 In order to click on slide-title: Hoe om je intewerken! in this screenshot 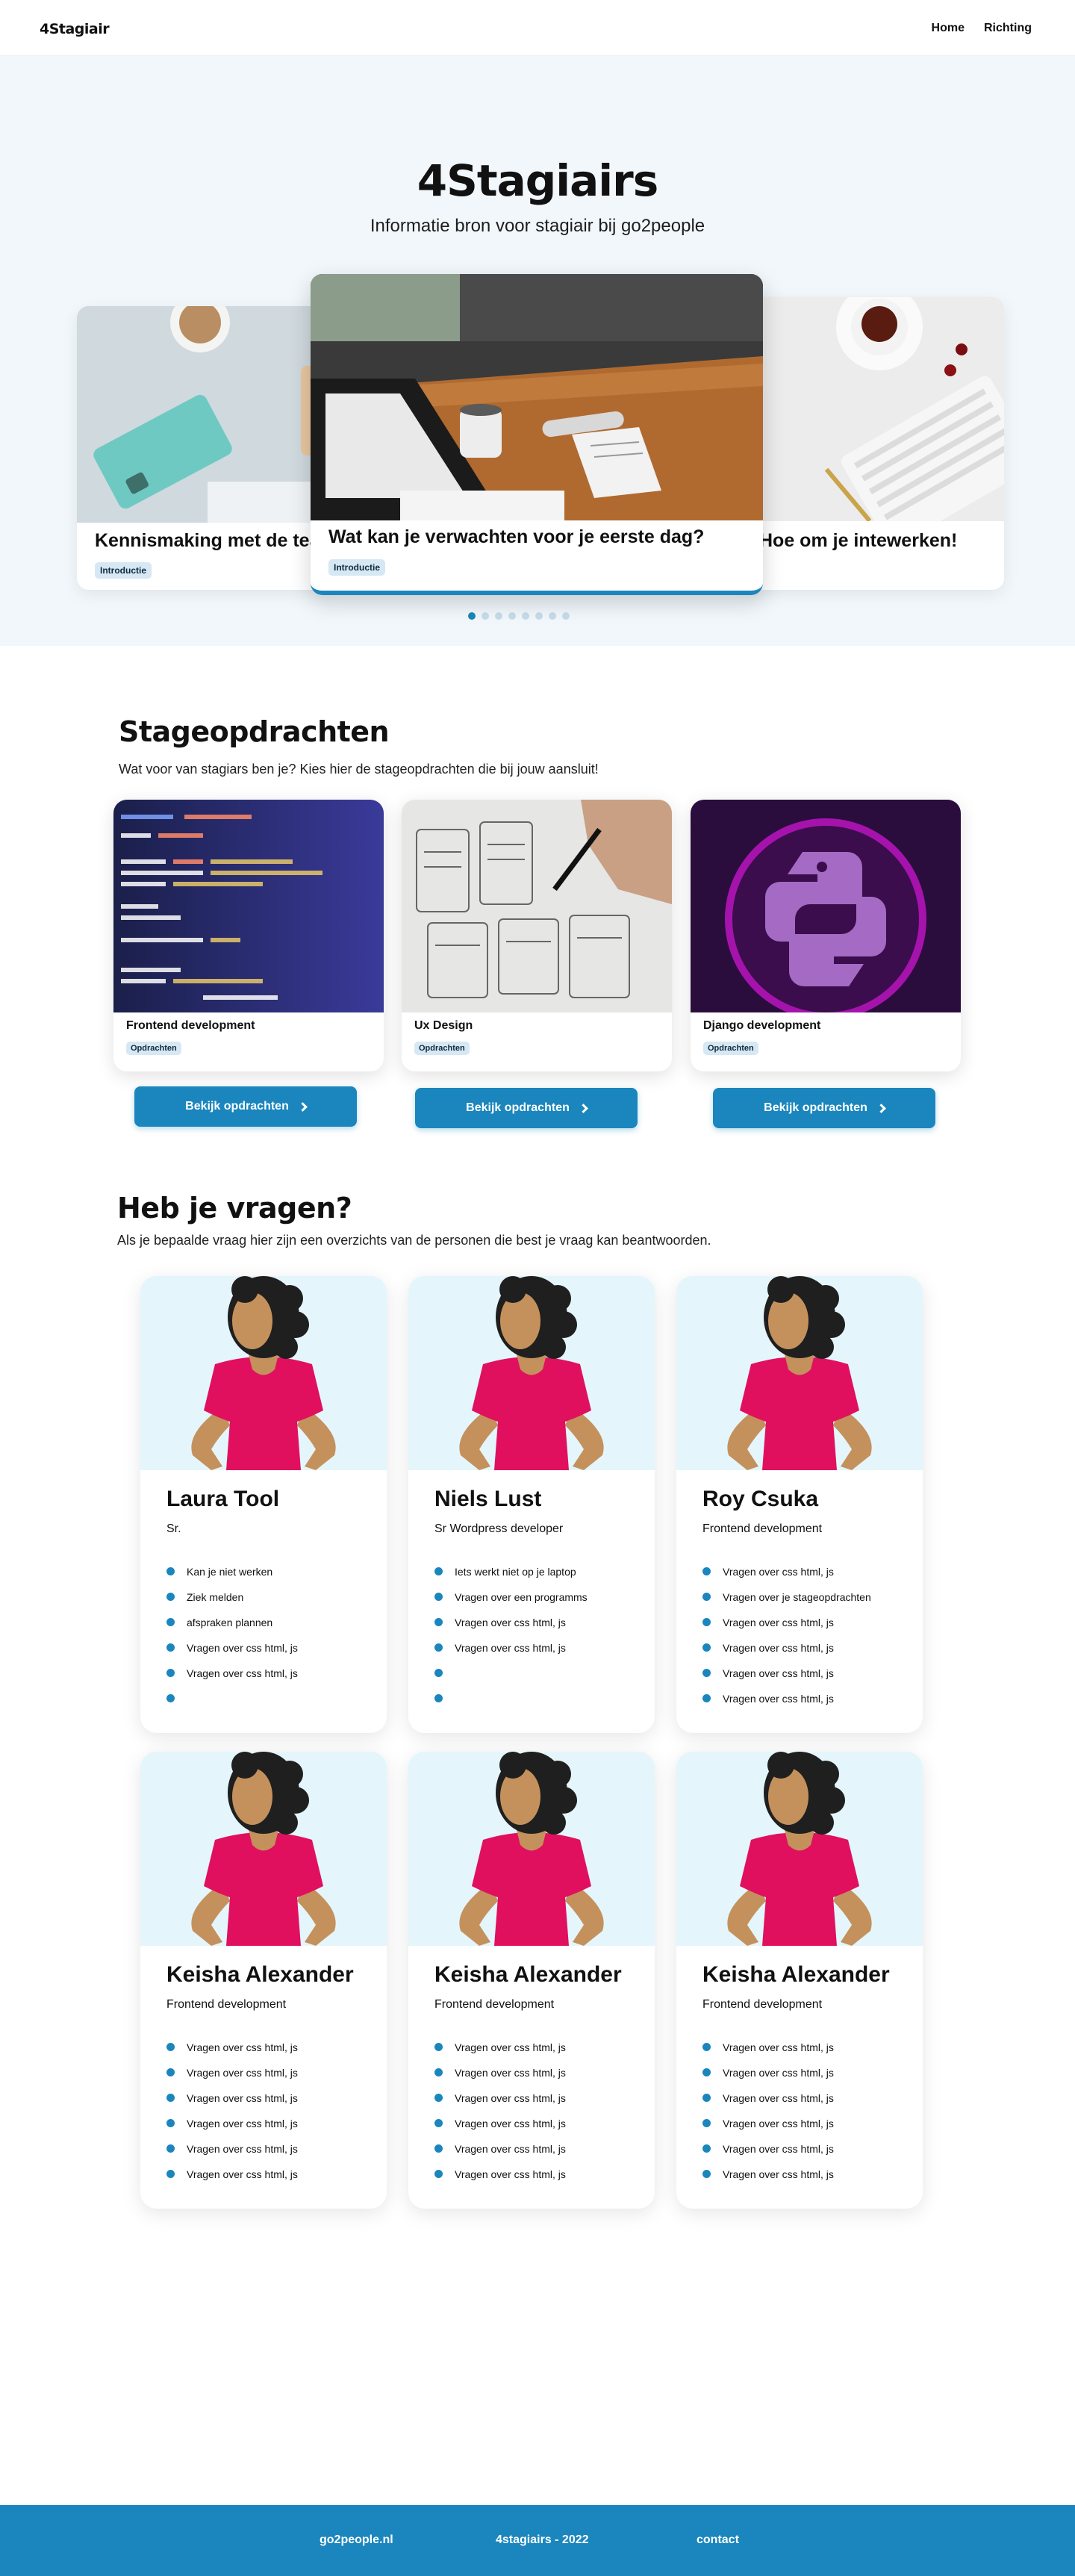, I will do `click(859, 540)`.